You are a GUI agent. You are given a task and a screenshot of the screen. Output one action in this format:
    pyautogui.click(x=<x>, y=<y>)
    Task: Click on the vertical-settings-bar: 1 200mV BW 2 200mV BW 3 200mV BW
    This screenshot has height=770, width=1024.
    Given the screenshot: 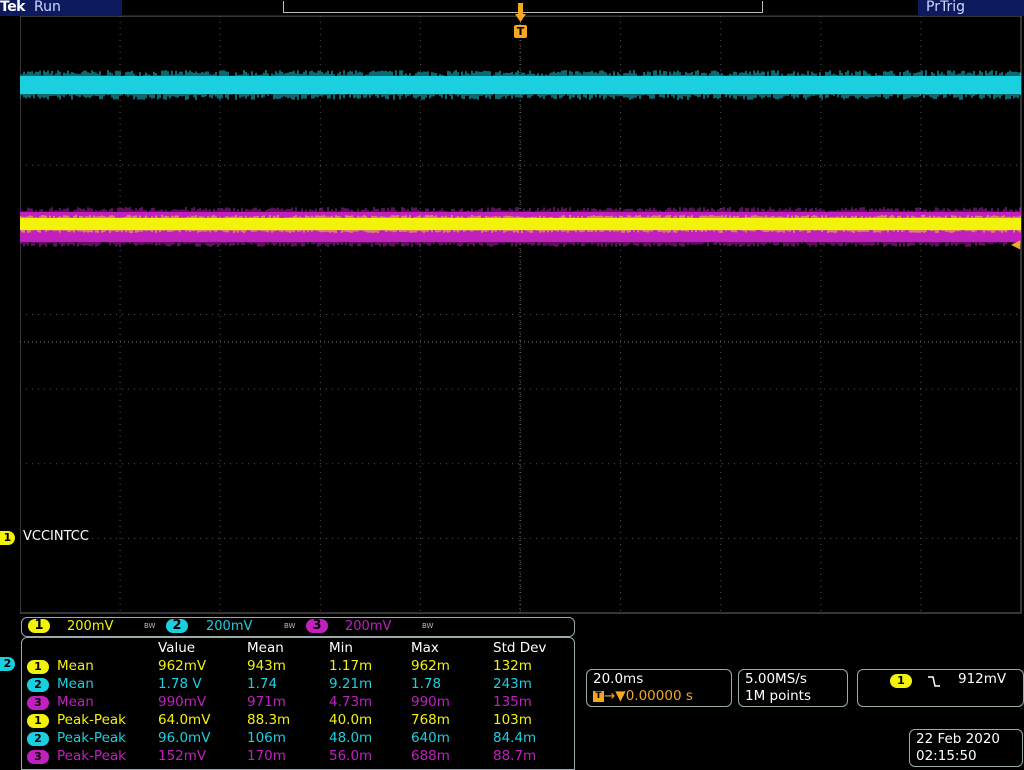 What is the action you would take?
    pyautogui.click(x=298, y=627)
    